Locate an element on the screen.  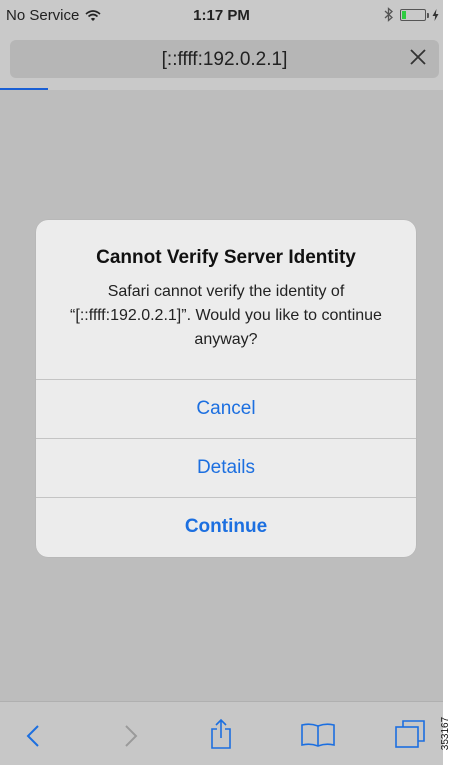
status-right is located at coordinates (411, 14).